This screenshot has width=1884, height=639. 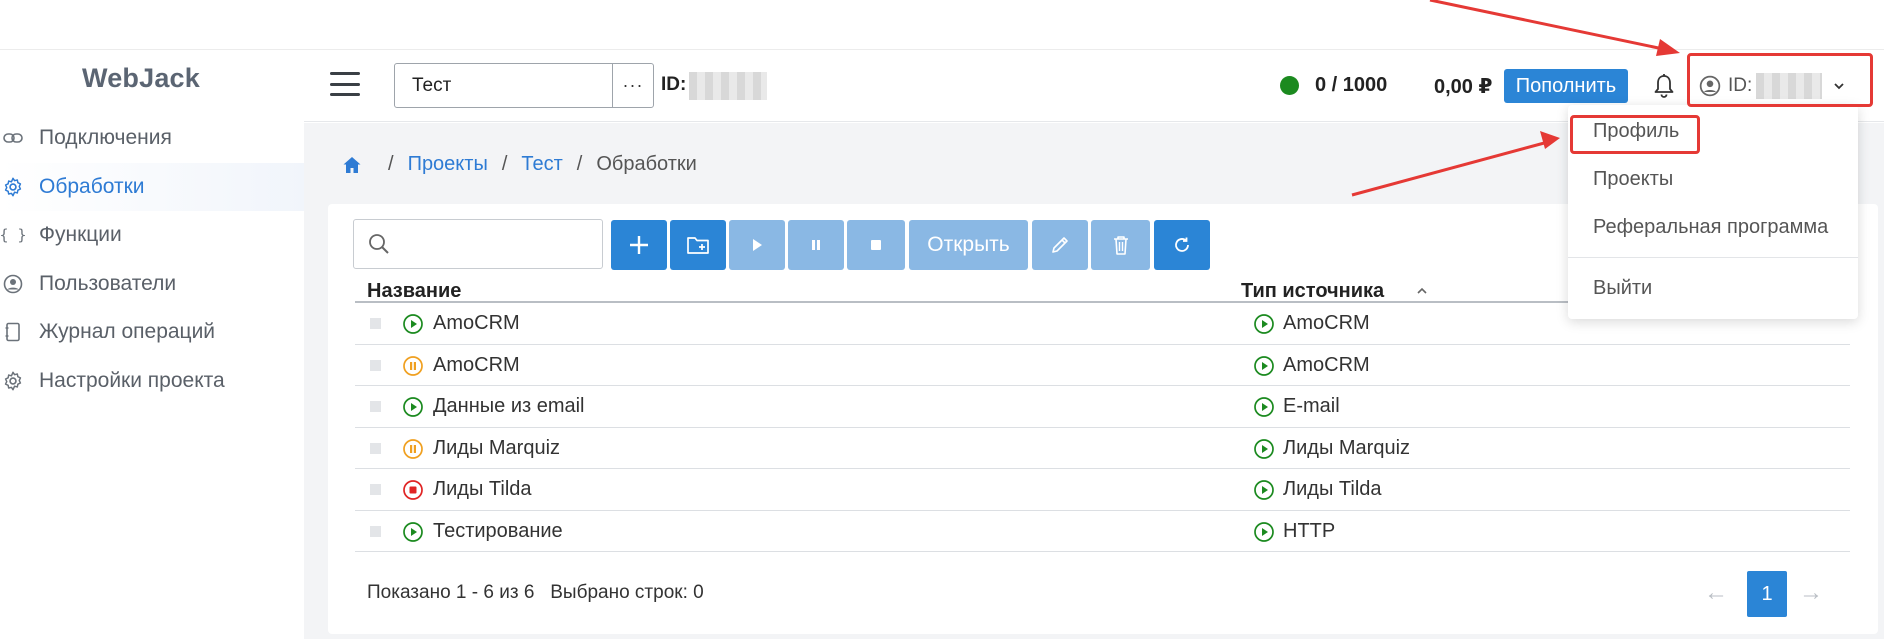 I want to click on bell-icon, so click(x=1664, y=86).